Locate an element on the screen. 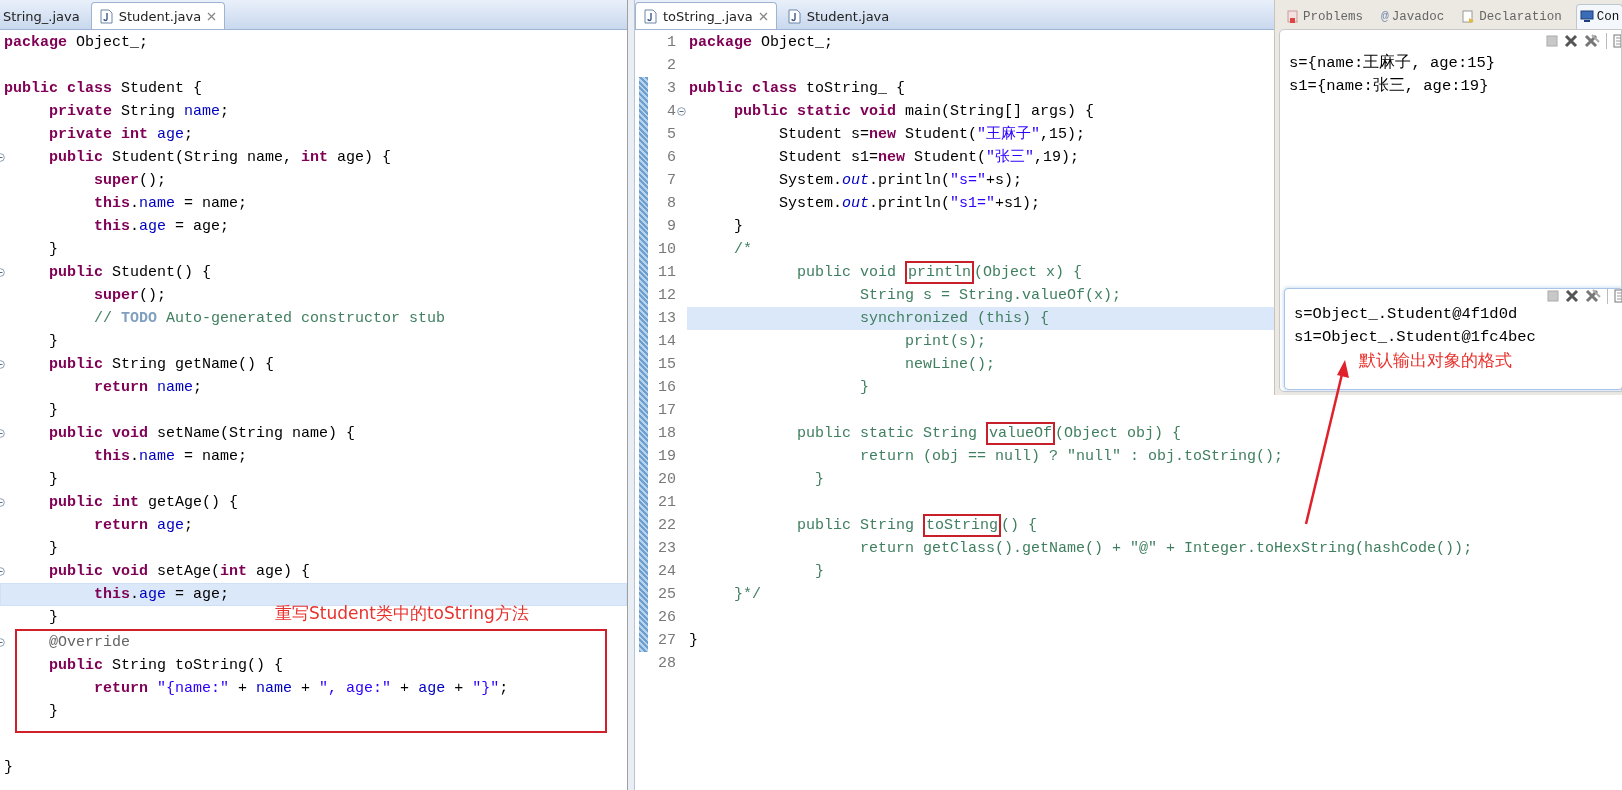 The height and width of the screenshot is (790, 1622). code-line: (Object obj) { is located at coordinates (1118, 434).